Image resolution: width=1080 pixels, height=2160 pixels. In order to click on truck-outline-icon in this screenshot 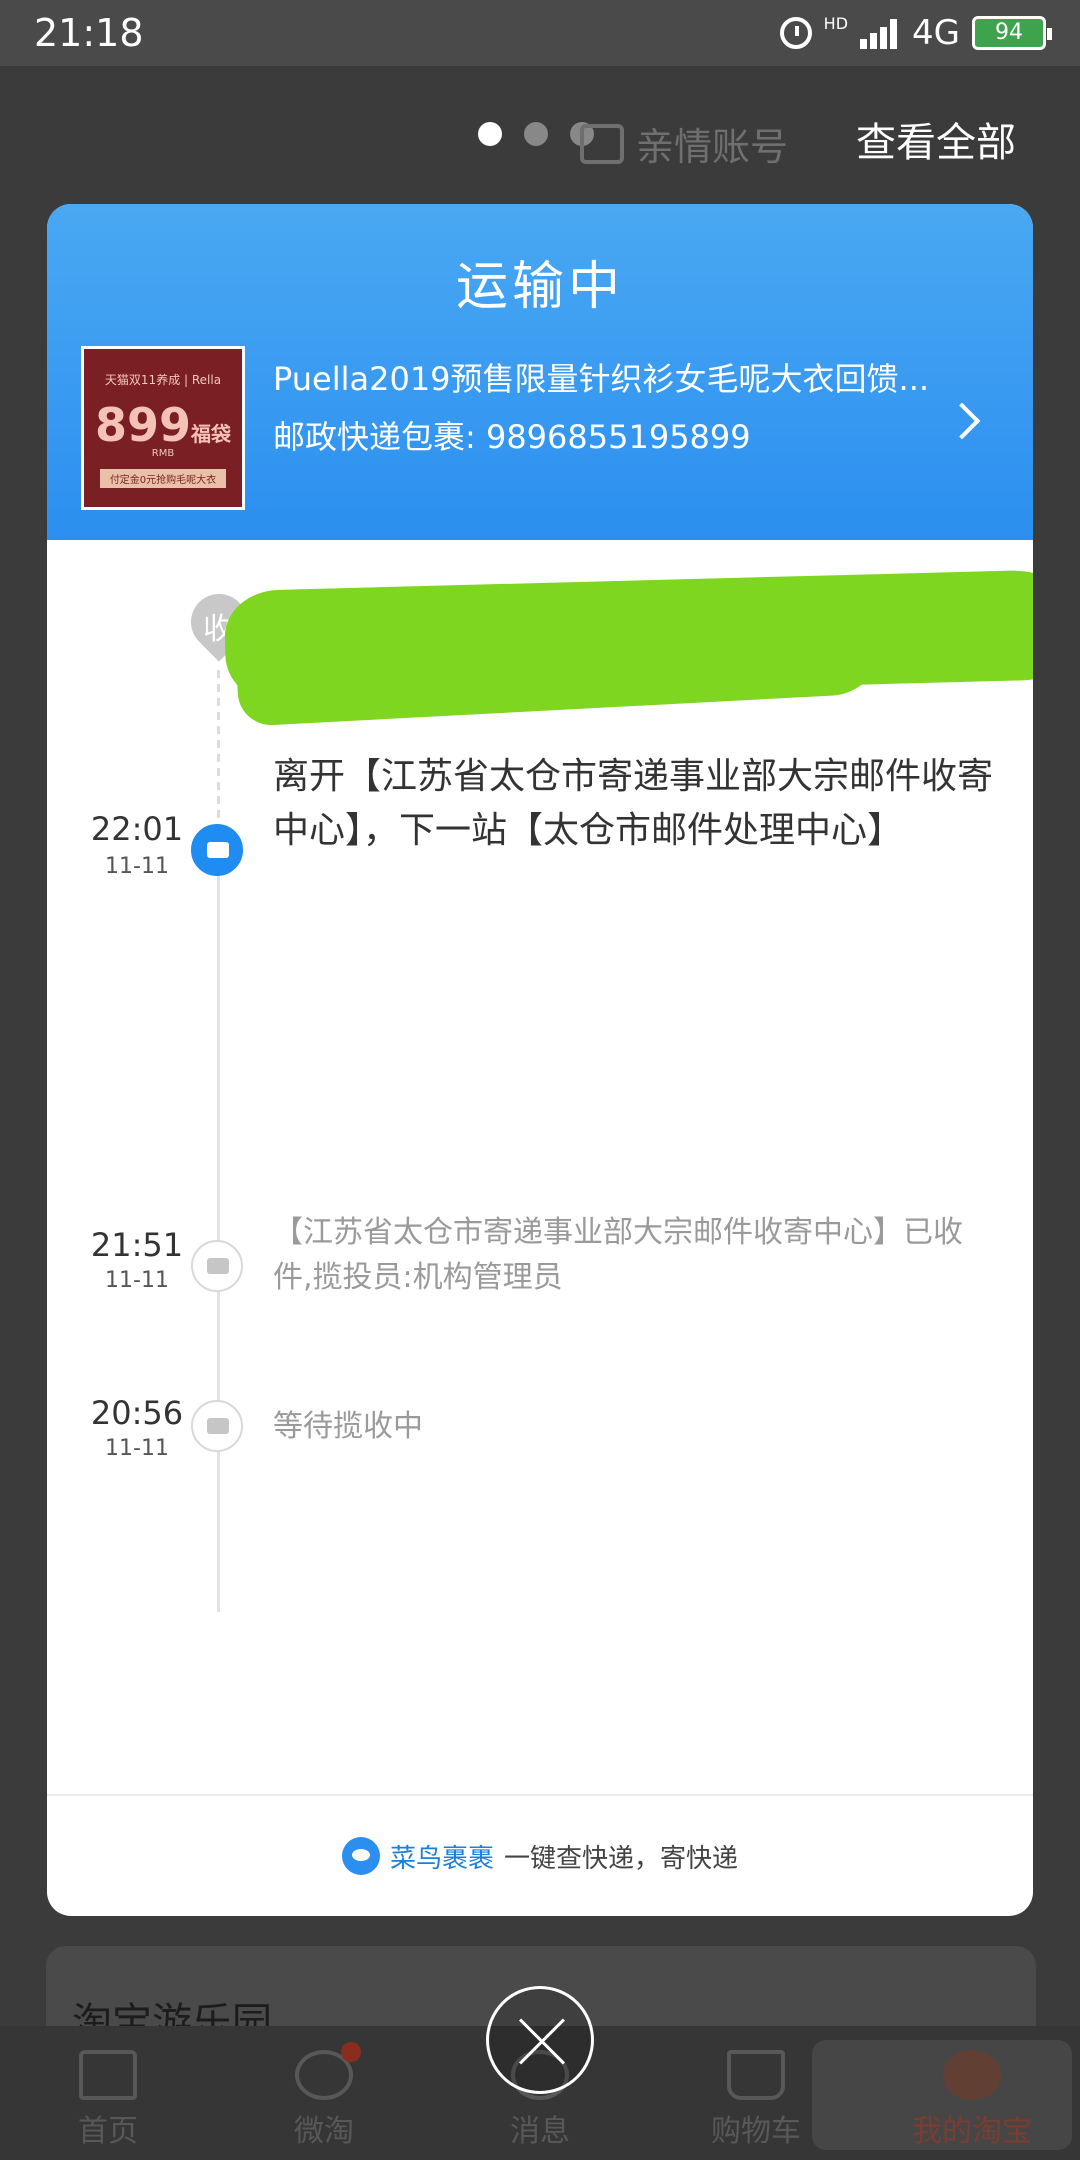, I will do `click(217, 1266)`.